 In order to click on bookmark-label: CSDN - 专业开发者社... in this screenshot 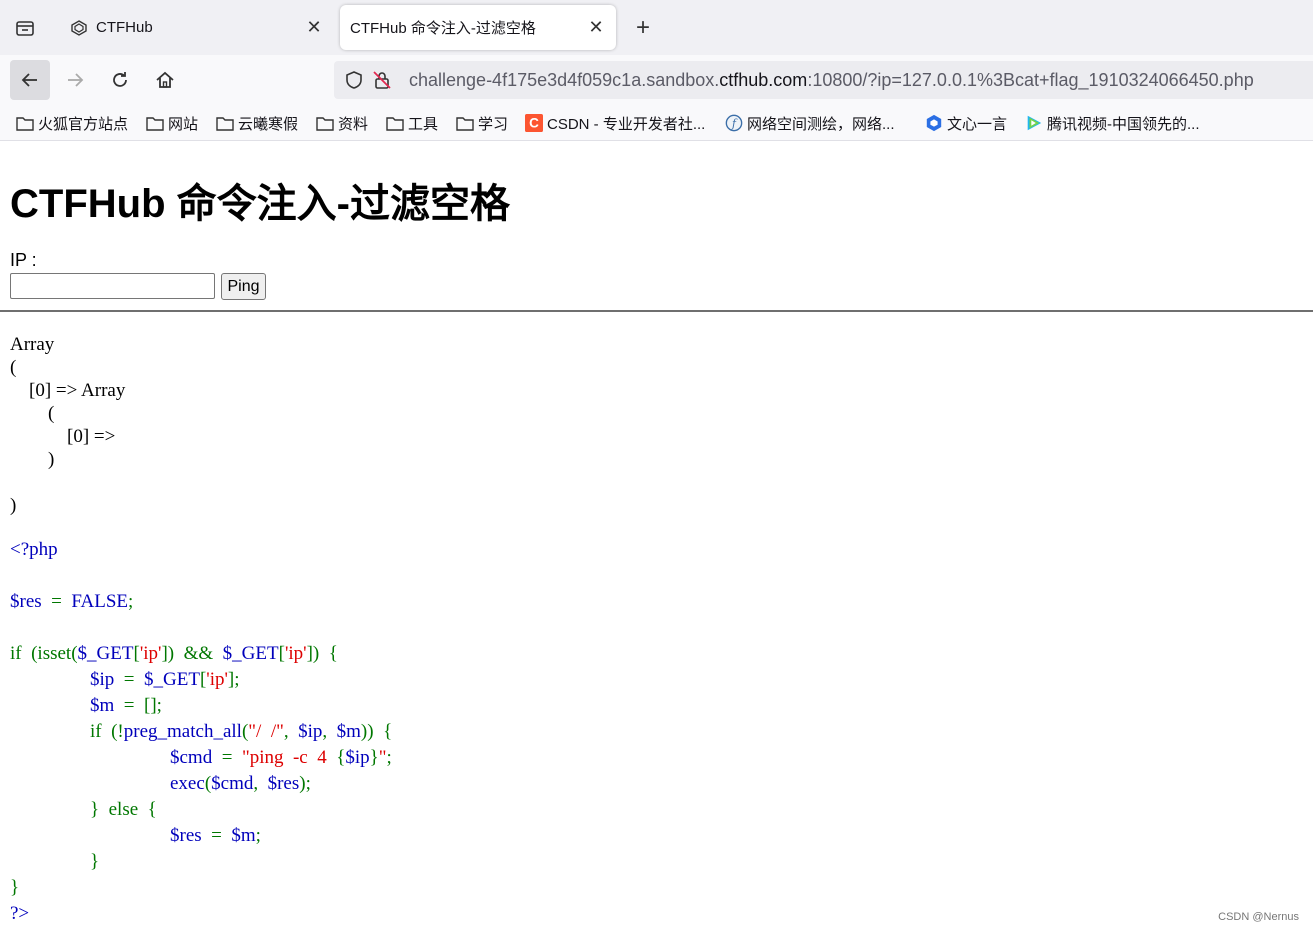, I will do `click(626, 124)`.